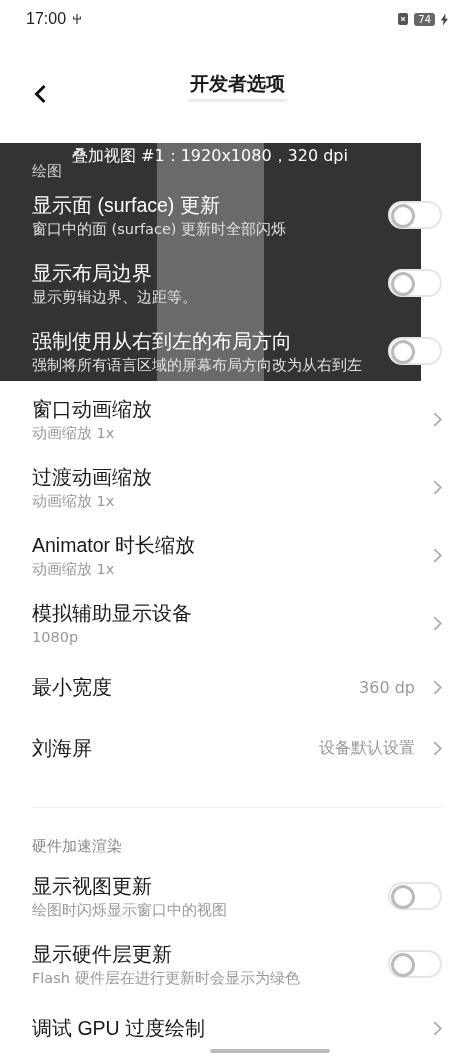  Describe the element at coordinates (47, 171) in the screenshot. I see `section-header: 绘图` at that location.